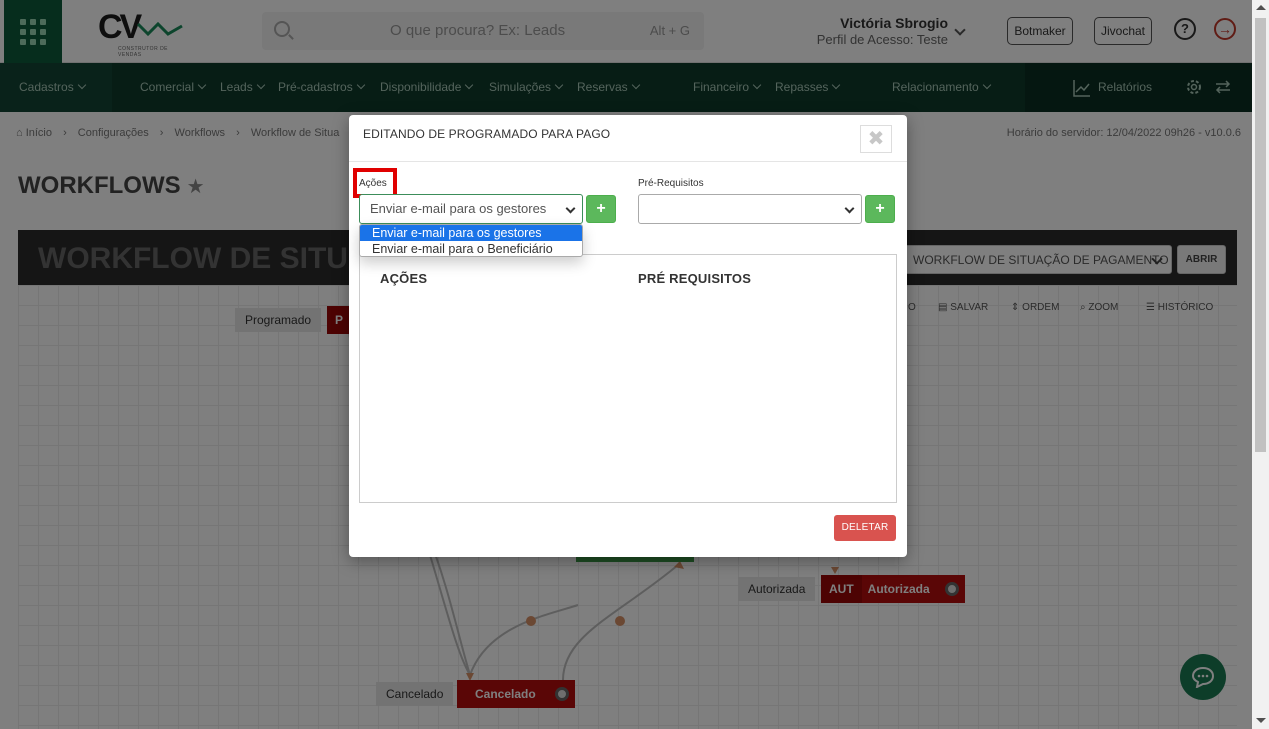 This screenshot has width=1269, height=729. I want to click on scrollbar-thumb, so click(1260, 235).